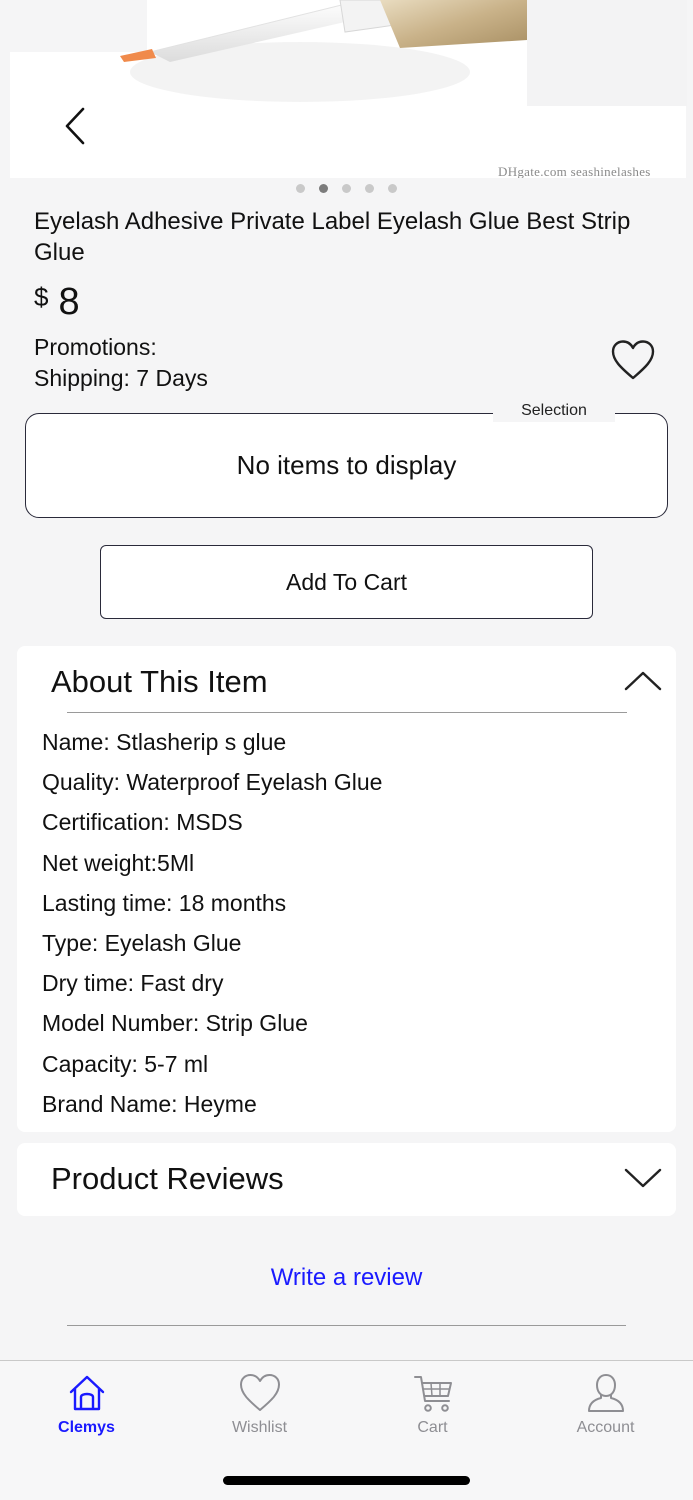 The height and width of the screenshot is (1500, 693). Describe the element at coordinates (95, 347) in the screenshot. I see `promotions-label: Promotions:` at that location.